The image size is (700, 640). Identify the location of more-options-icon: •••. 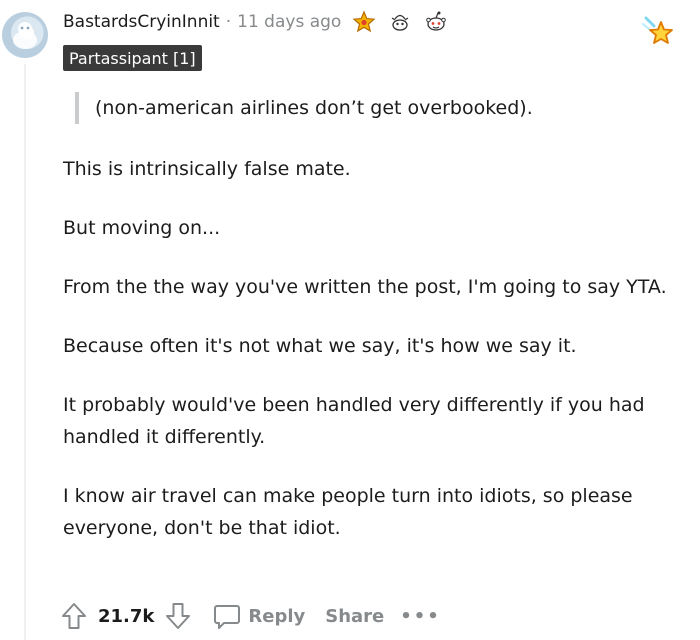
(420, 616).